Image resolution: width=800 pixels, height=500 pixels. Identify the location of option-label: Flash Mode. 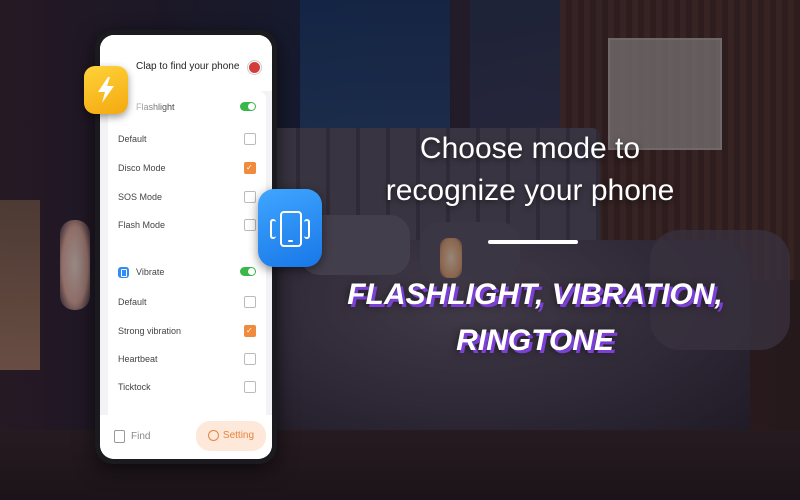
(142, 225).